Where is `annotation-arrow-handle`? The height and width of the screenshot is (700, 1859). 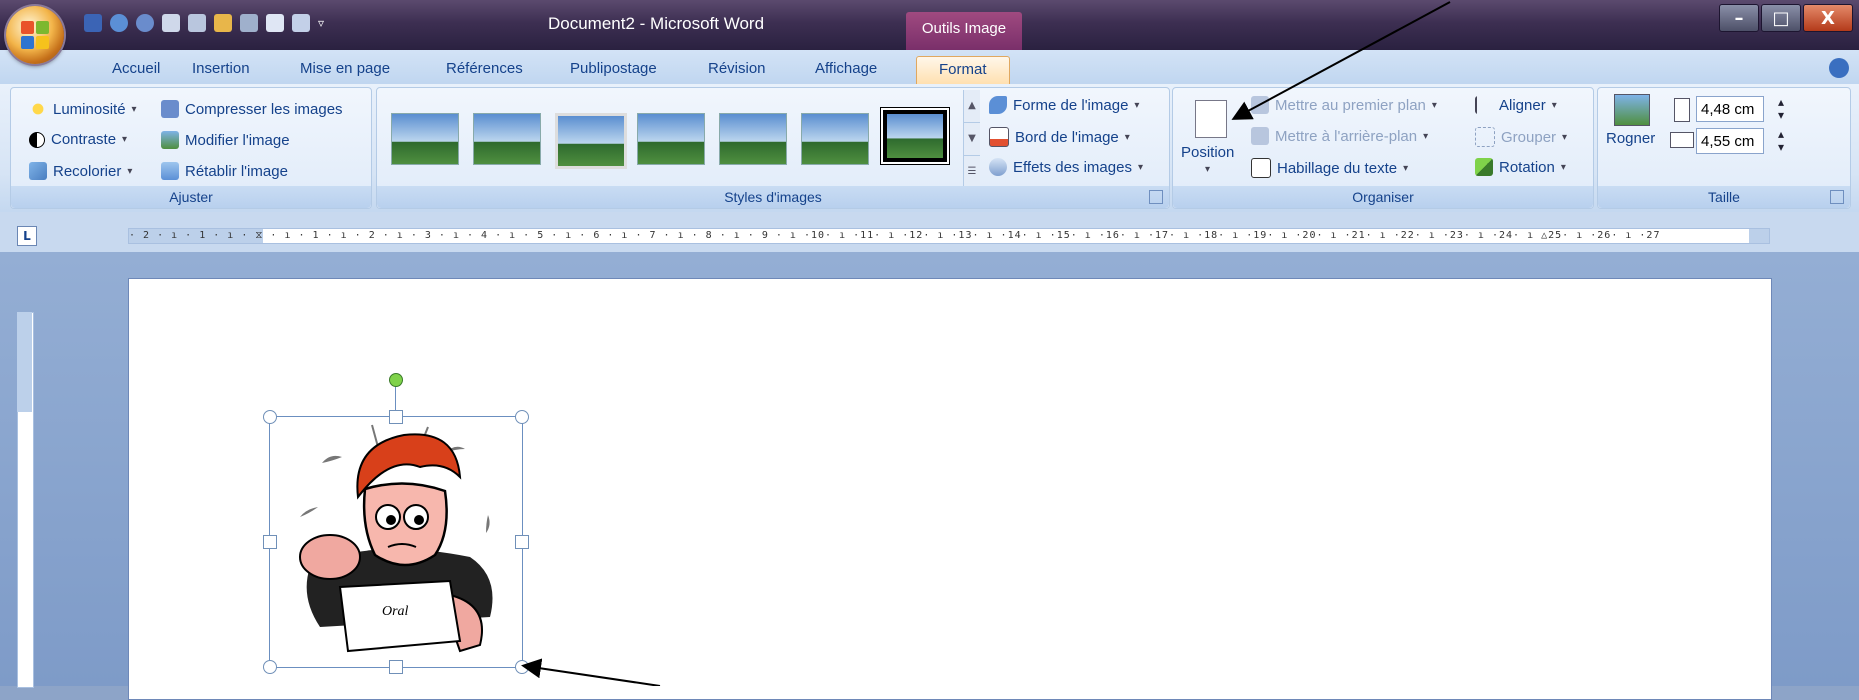 annotation-arrow-handle is located at coordinates (591, 672).